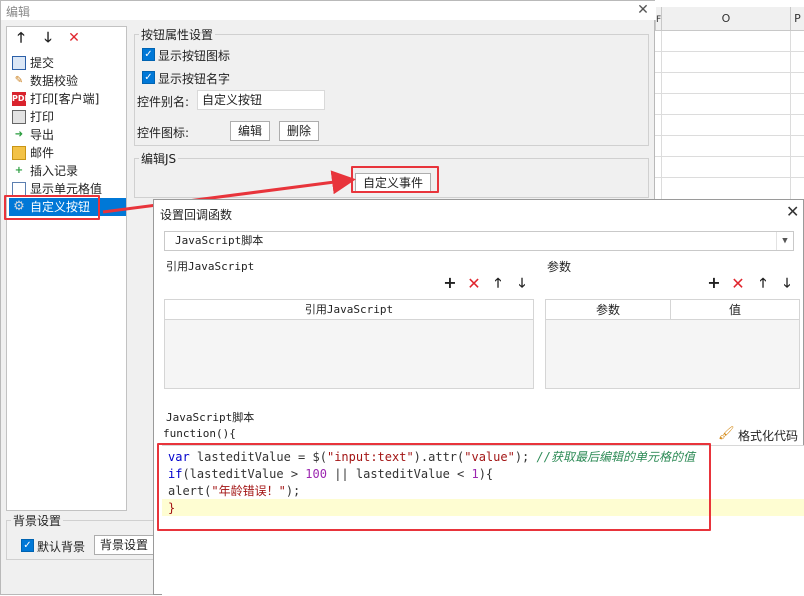 The image size is (804, 596). What do you see at coordinates (726, 433) in the screenshot?
I see `brush-icon: 🖌` at bounding box center [726, 433].